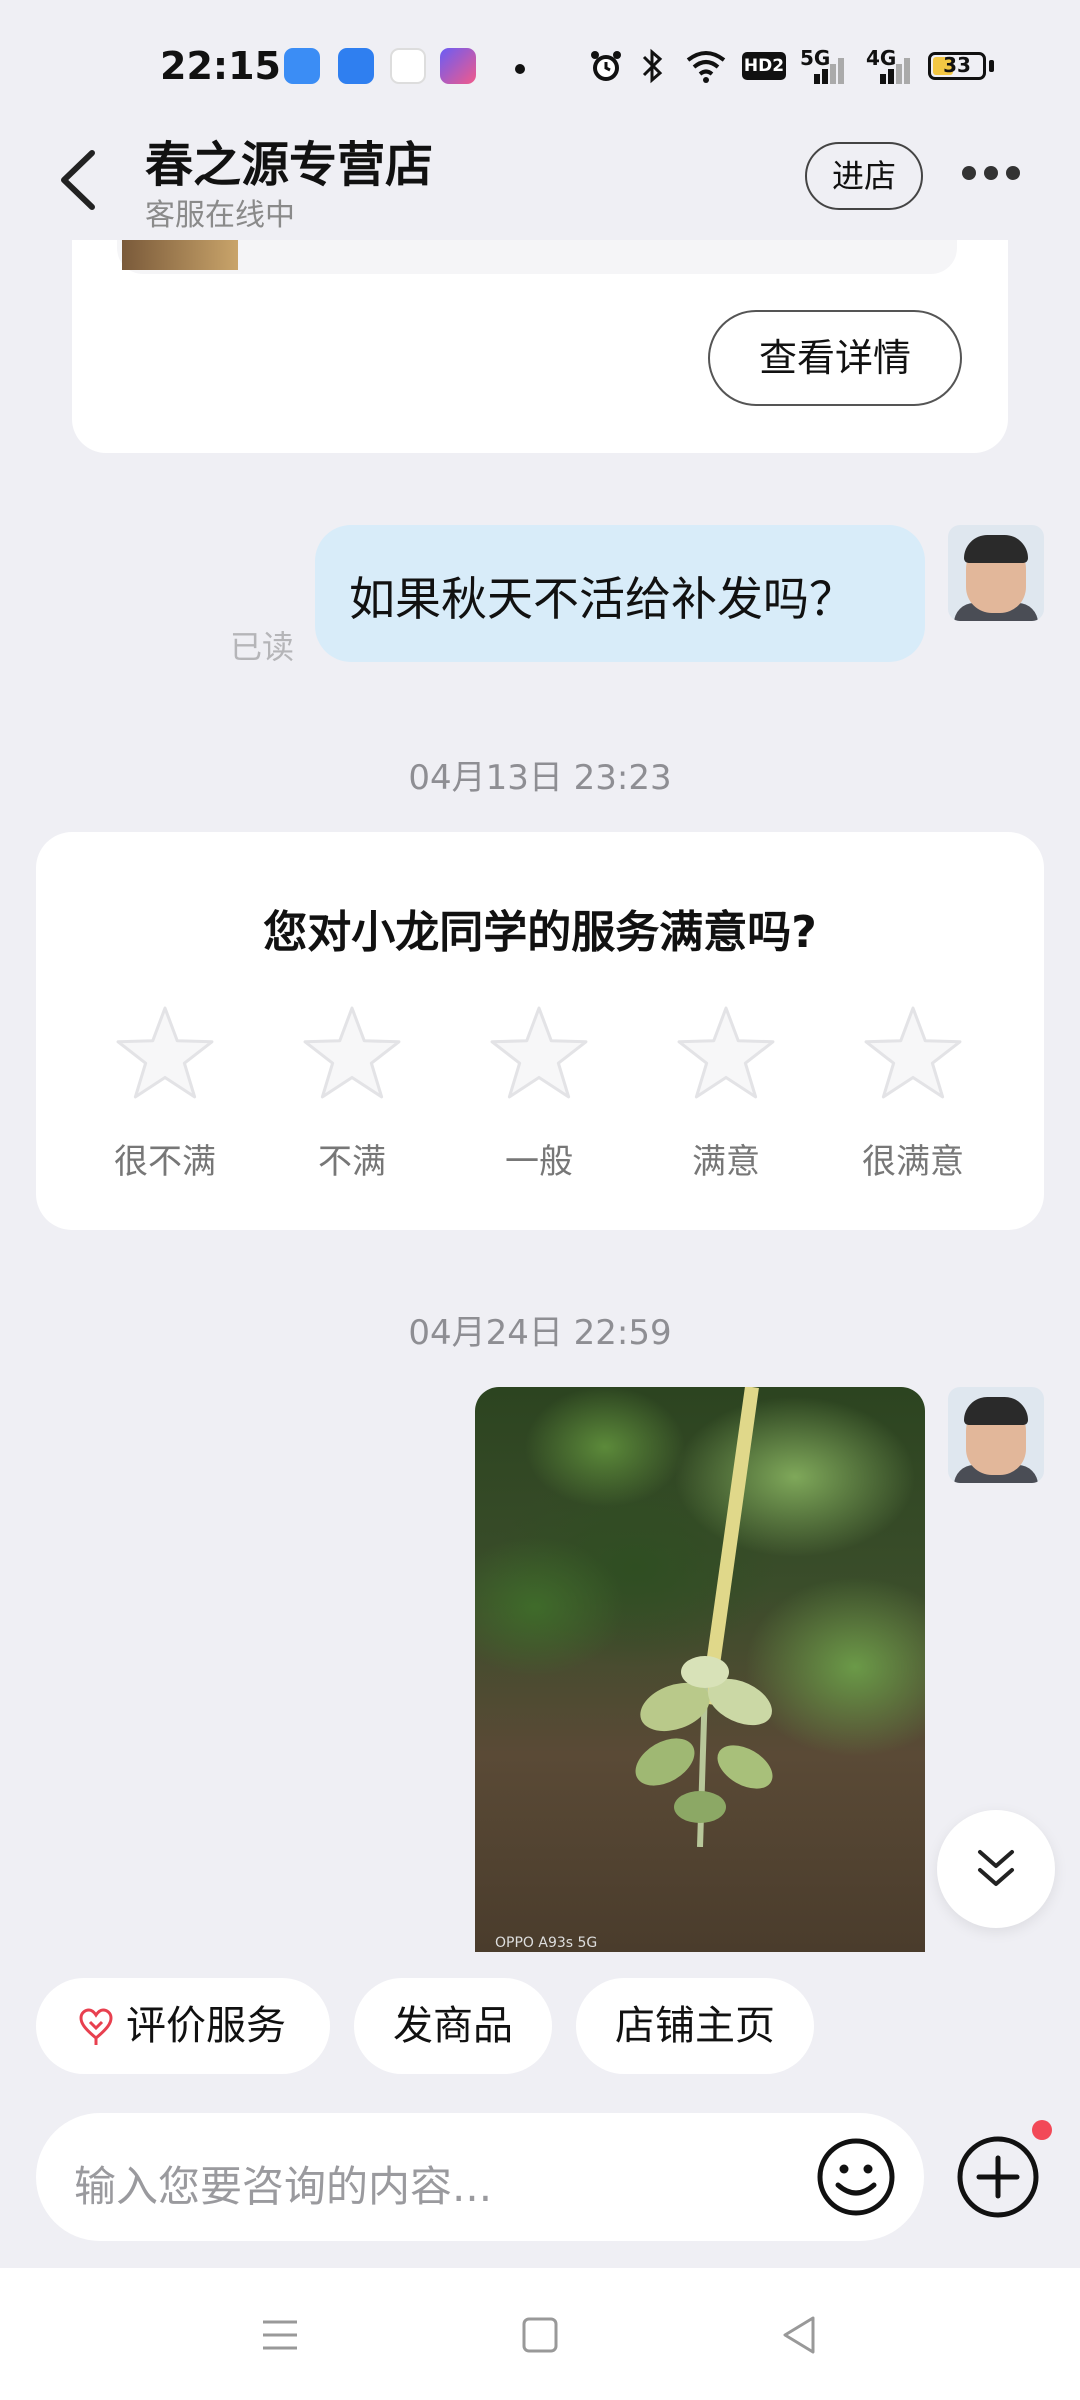  What do you see at coordinates (602, 599) in the screenshot?
I see `message-text: 如果秋天不活给补发吗？` at bounding box center [602, 599].